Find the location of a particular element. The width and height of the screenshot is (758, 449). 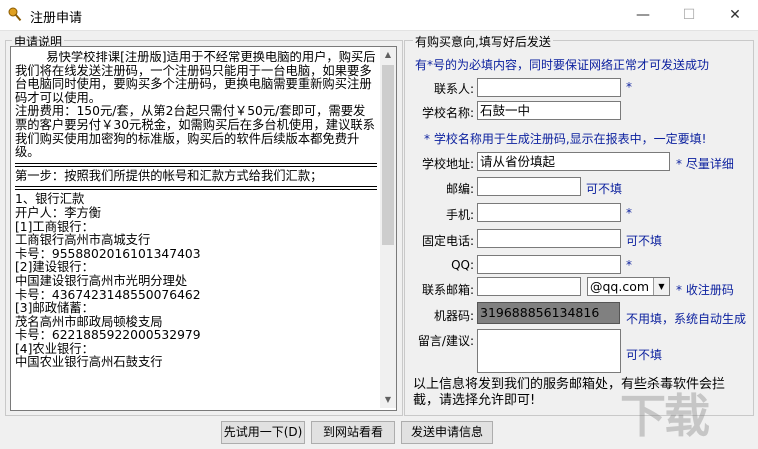

watermark: 下载 is located at coordinates (665, 416).